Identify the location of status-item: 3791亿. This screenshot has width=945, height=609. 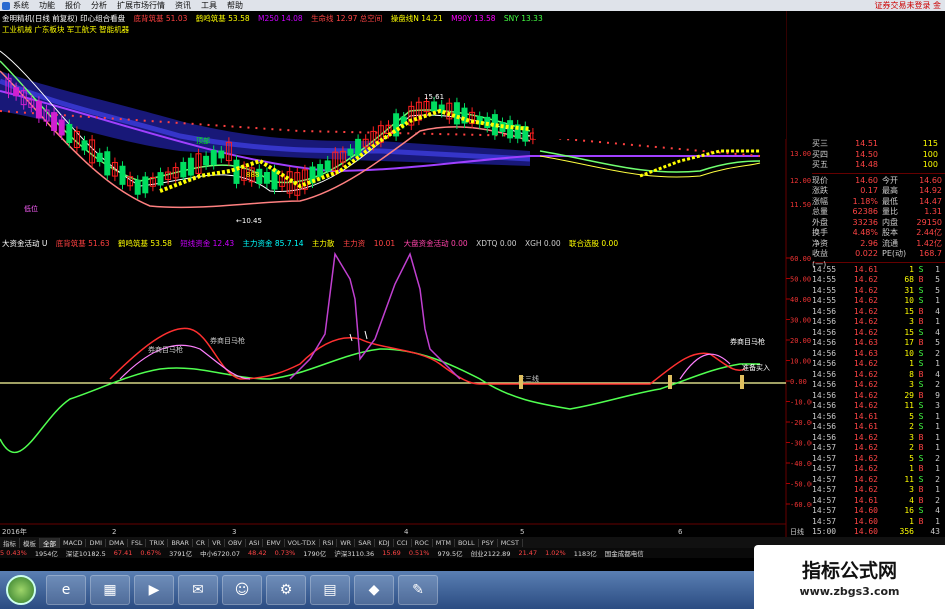
(181, 554).